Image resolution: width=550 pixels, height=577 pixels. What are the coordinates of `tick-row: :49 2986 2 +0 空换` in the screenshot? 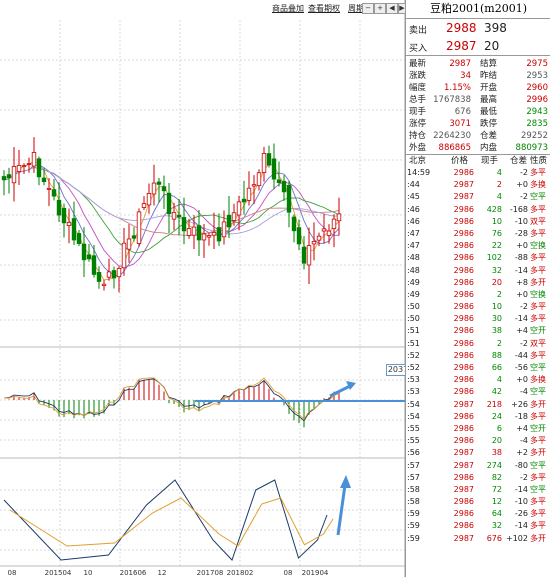 It's located at (478, 295).